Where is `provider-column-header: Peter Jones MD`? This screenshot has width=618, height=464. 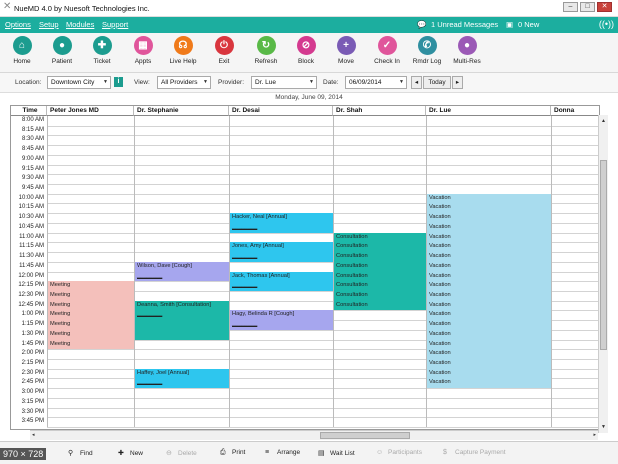
provider-column-header: Peter Jones MD is located at coordinates (90, 111).